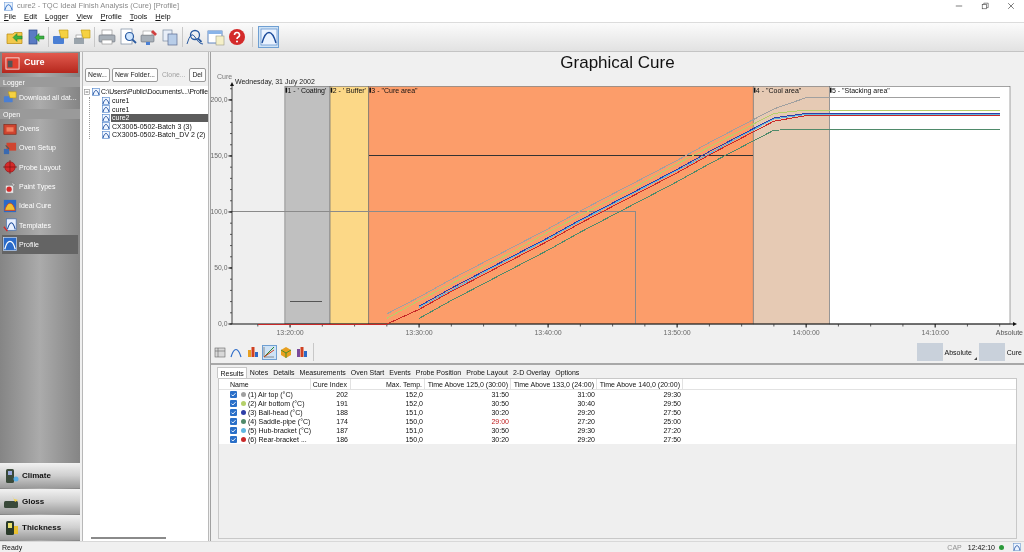 This screenshot has width=1024, height=552. I want to click on zone-marker-icon, so click(286, 90).